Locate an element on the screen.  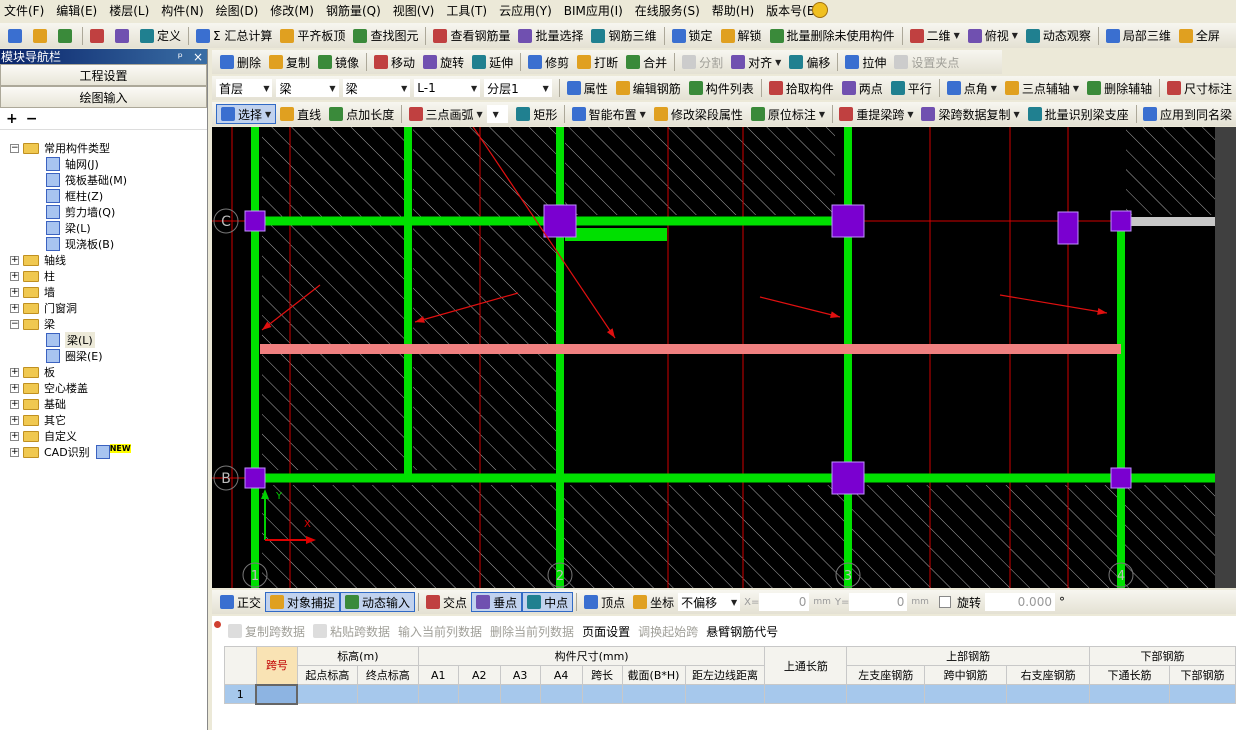
apply-button: 应用到同名梁 is located at coordinates (1187, 114).